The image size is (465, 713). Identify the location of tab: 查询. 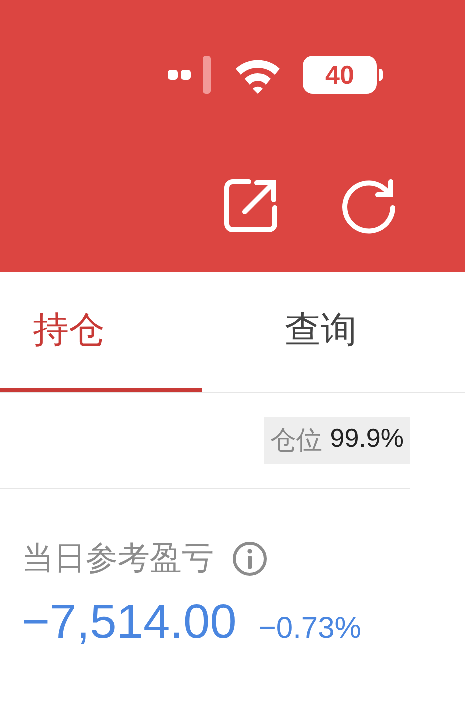
(333, 332).